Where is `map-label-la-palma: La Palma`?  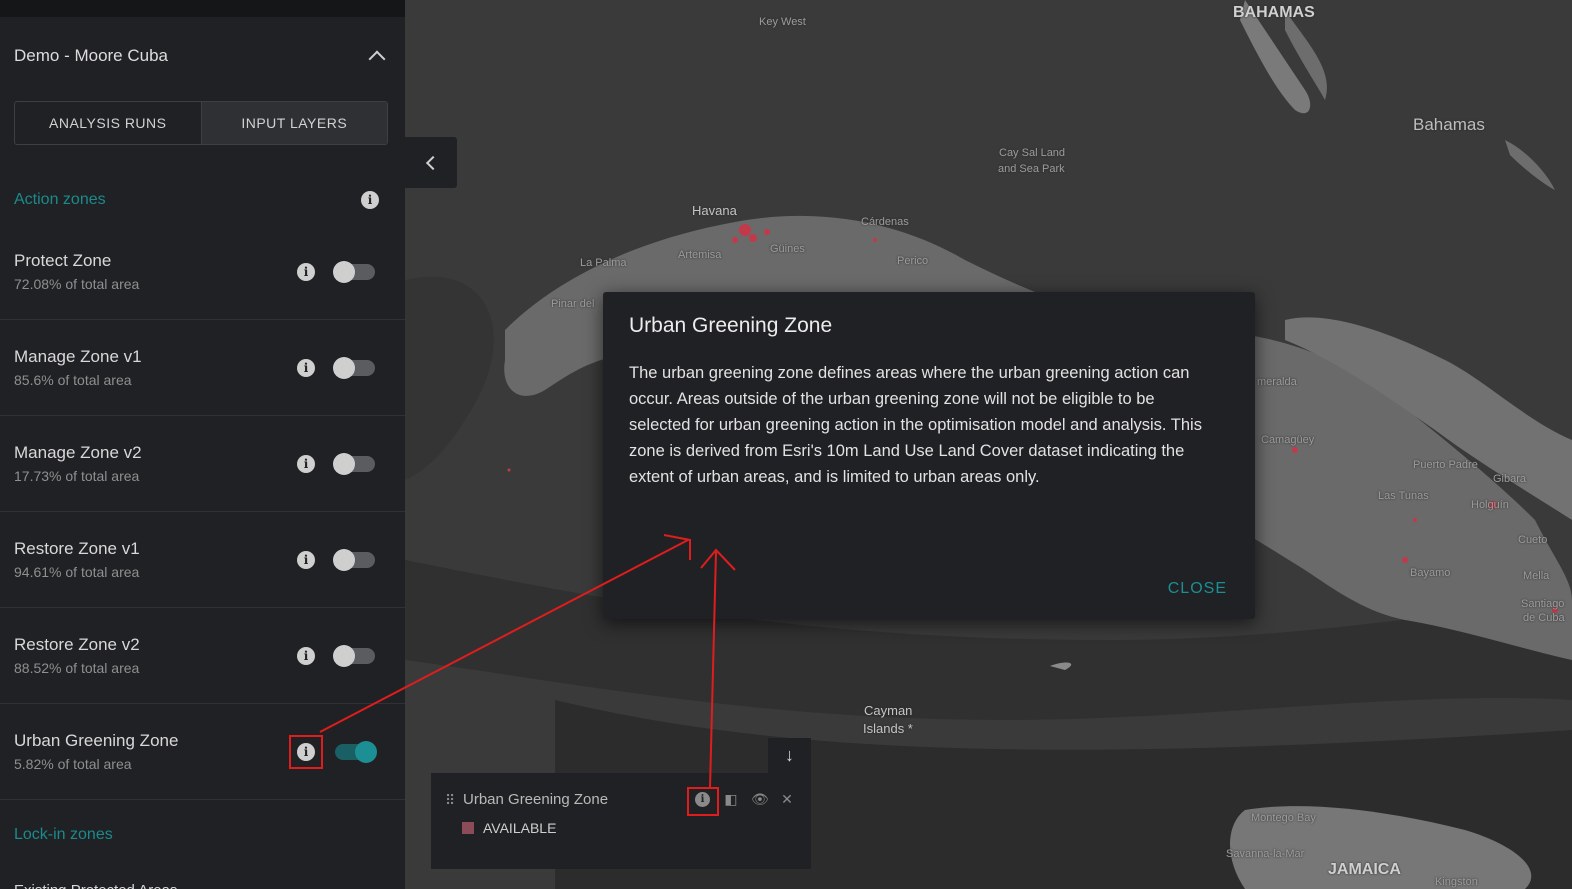
map-label-la-palma: La Palma is located at coordinates (603, 263).